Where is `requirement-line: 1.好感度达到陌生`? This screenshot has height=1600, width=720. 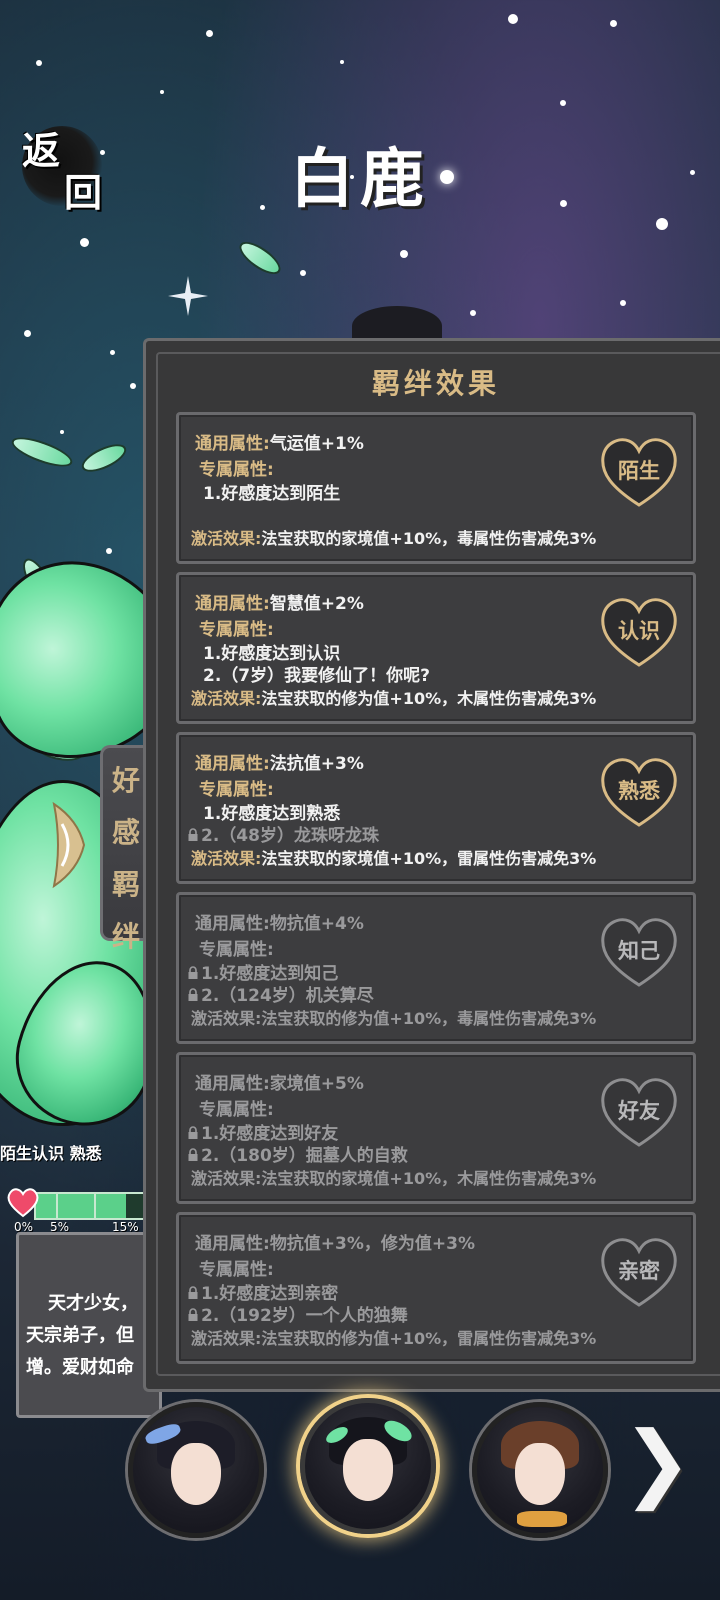 requirement-line: 1.好感度达到陌生 is located at coordinates (271, 491).